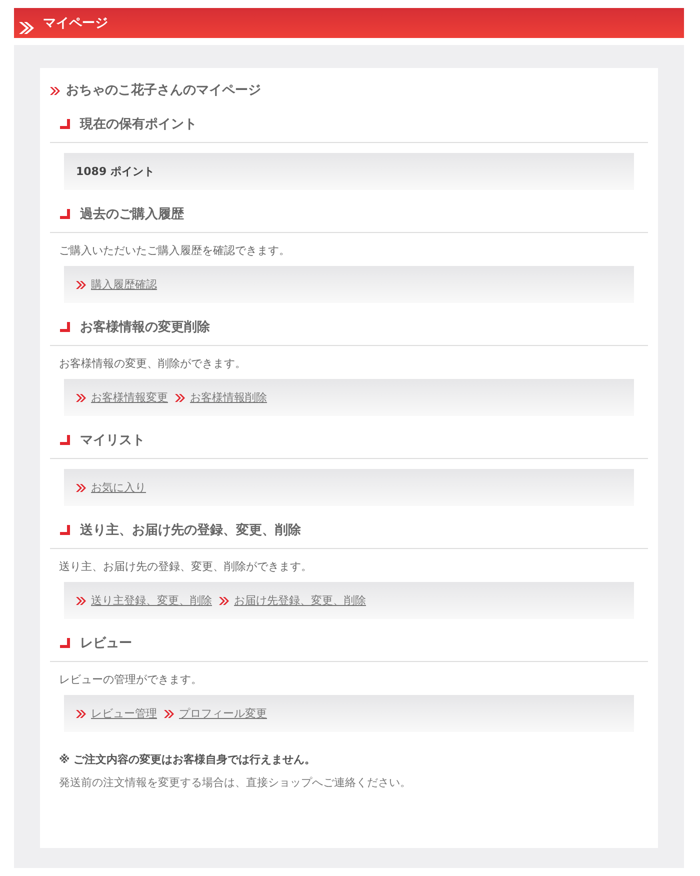  I want to click on section-description: お客様情報の変更、削除ができます。, so click(153, 364).